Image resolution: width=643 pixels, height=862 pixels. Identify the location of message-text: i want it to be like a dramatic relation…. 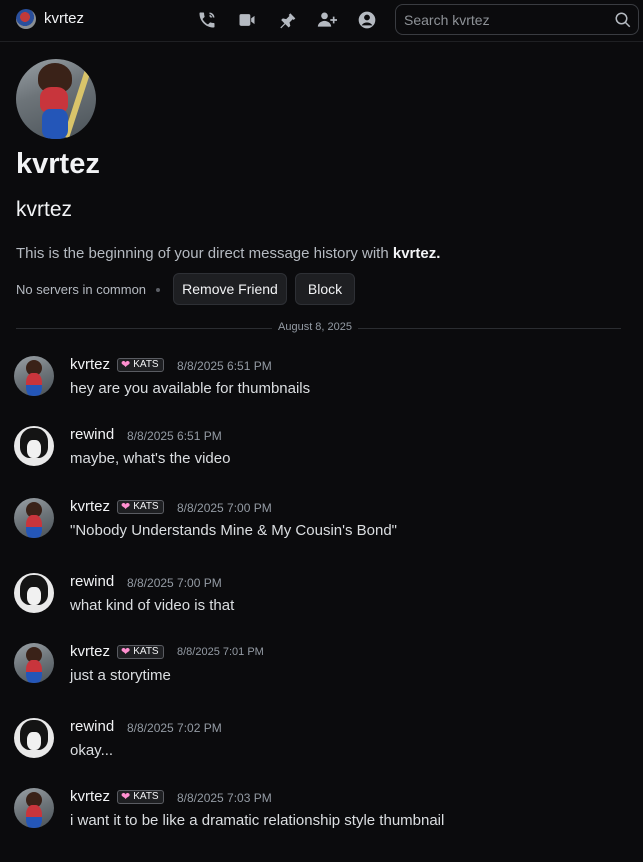
(257, 820).